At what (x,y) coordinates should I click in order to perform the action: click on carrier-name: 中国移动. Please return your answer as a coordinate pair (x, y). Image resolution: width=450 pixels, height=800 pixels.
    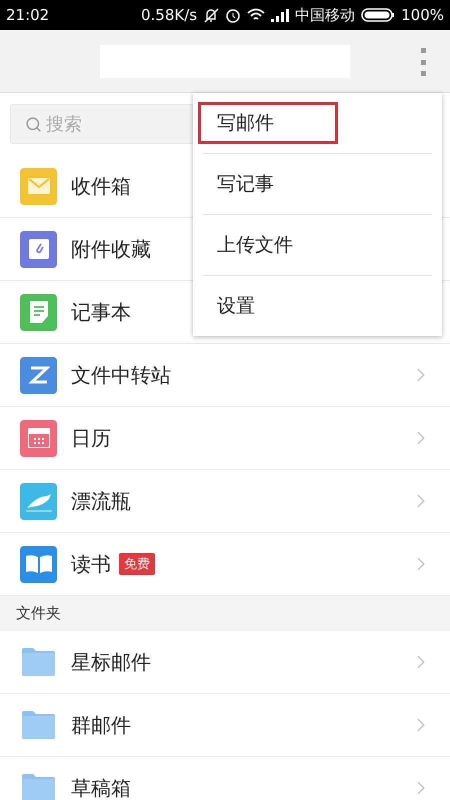
    Looking at the image, I should click on (325, 15).